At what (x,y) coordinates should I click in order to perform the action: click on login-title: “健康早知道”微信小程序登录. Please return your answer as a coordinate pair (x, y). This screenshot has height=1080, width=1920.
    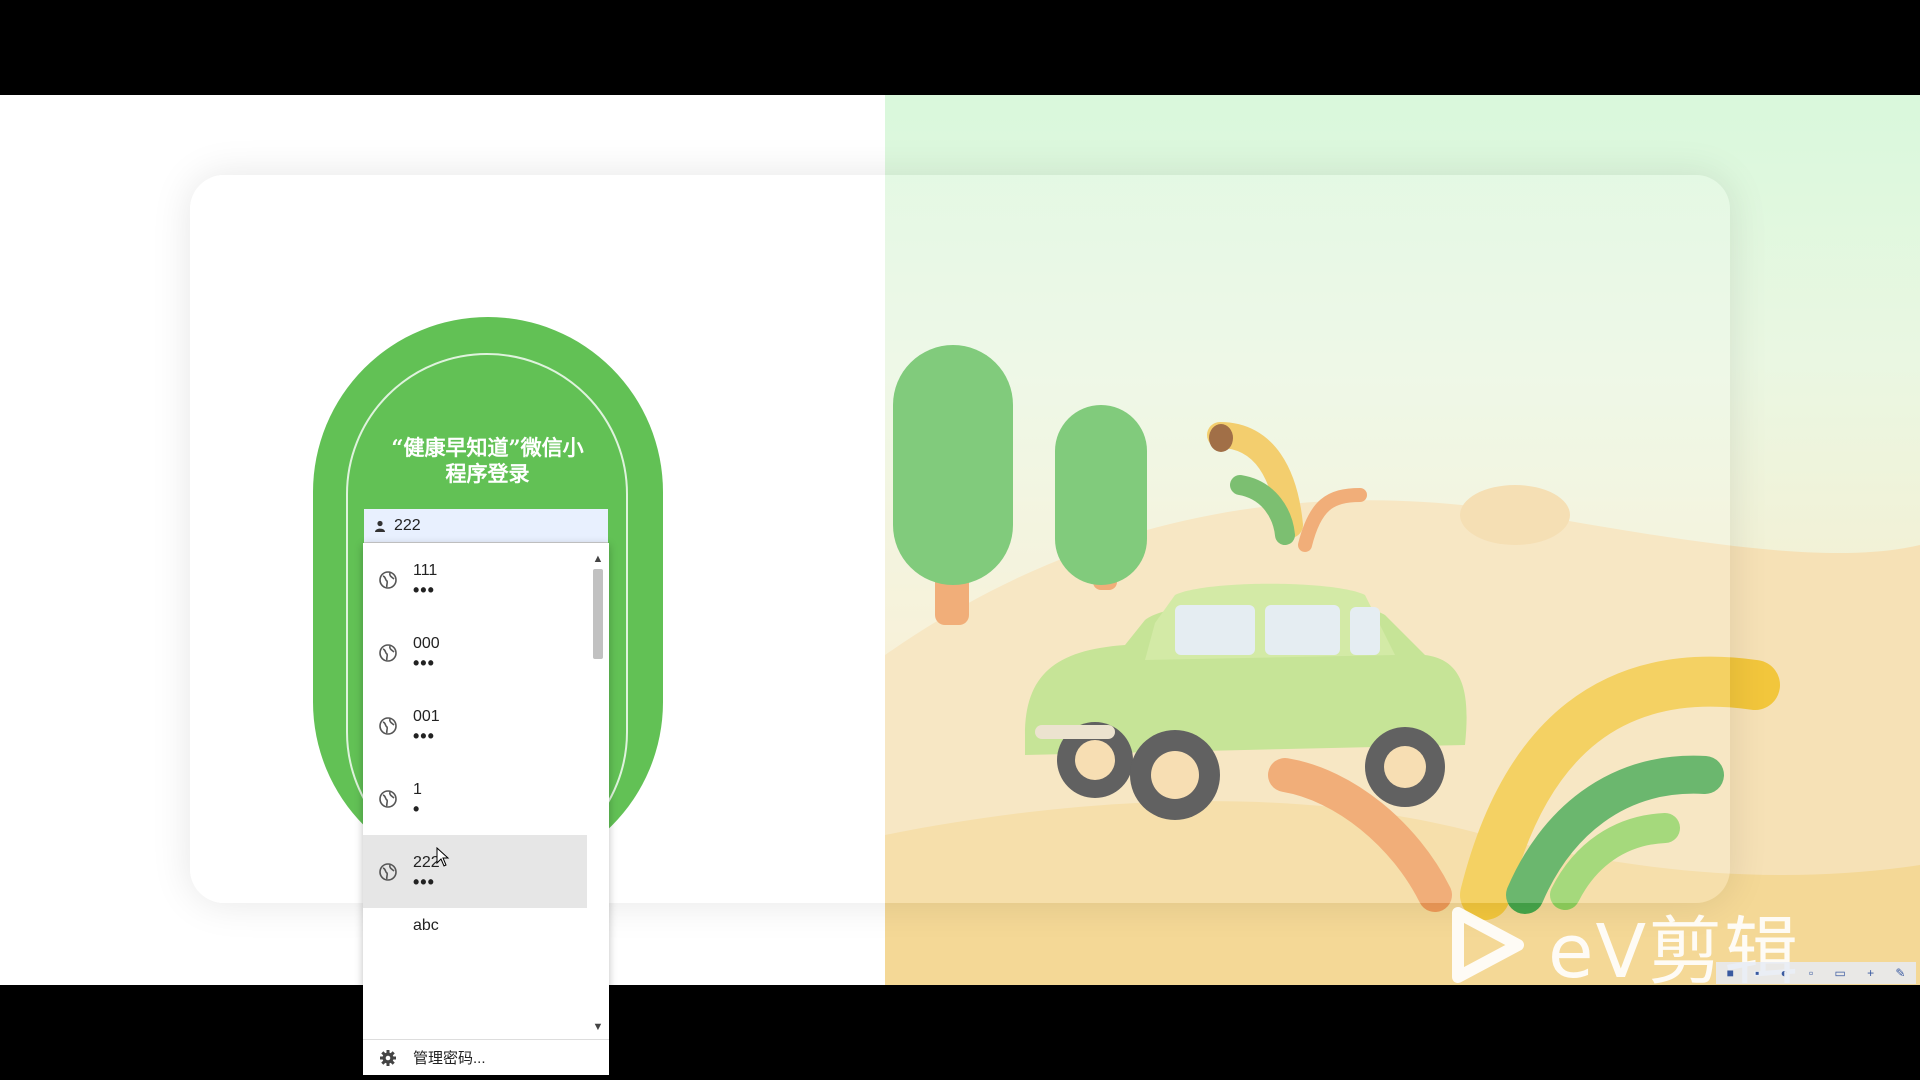
    Looking at the image, I should click on (487, 460).